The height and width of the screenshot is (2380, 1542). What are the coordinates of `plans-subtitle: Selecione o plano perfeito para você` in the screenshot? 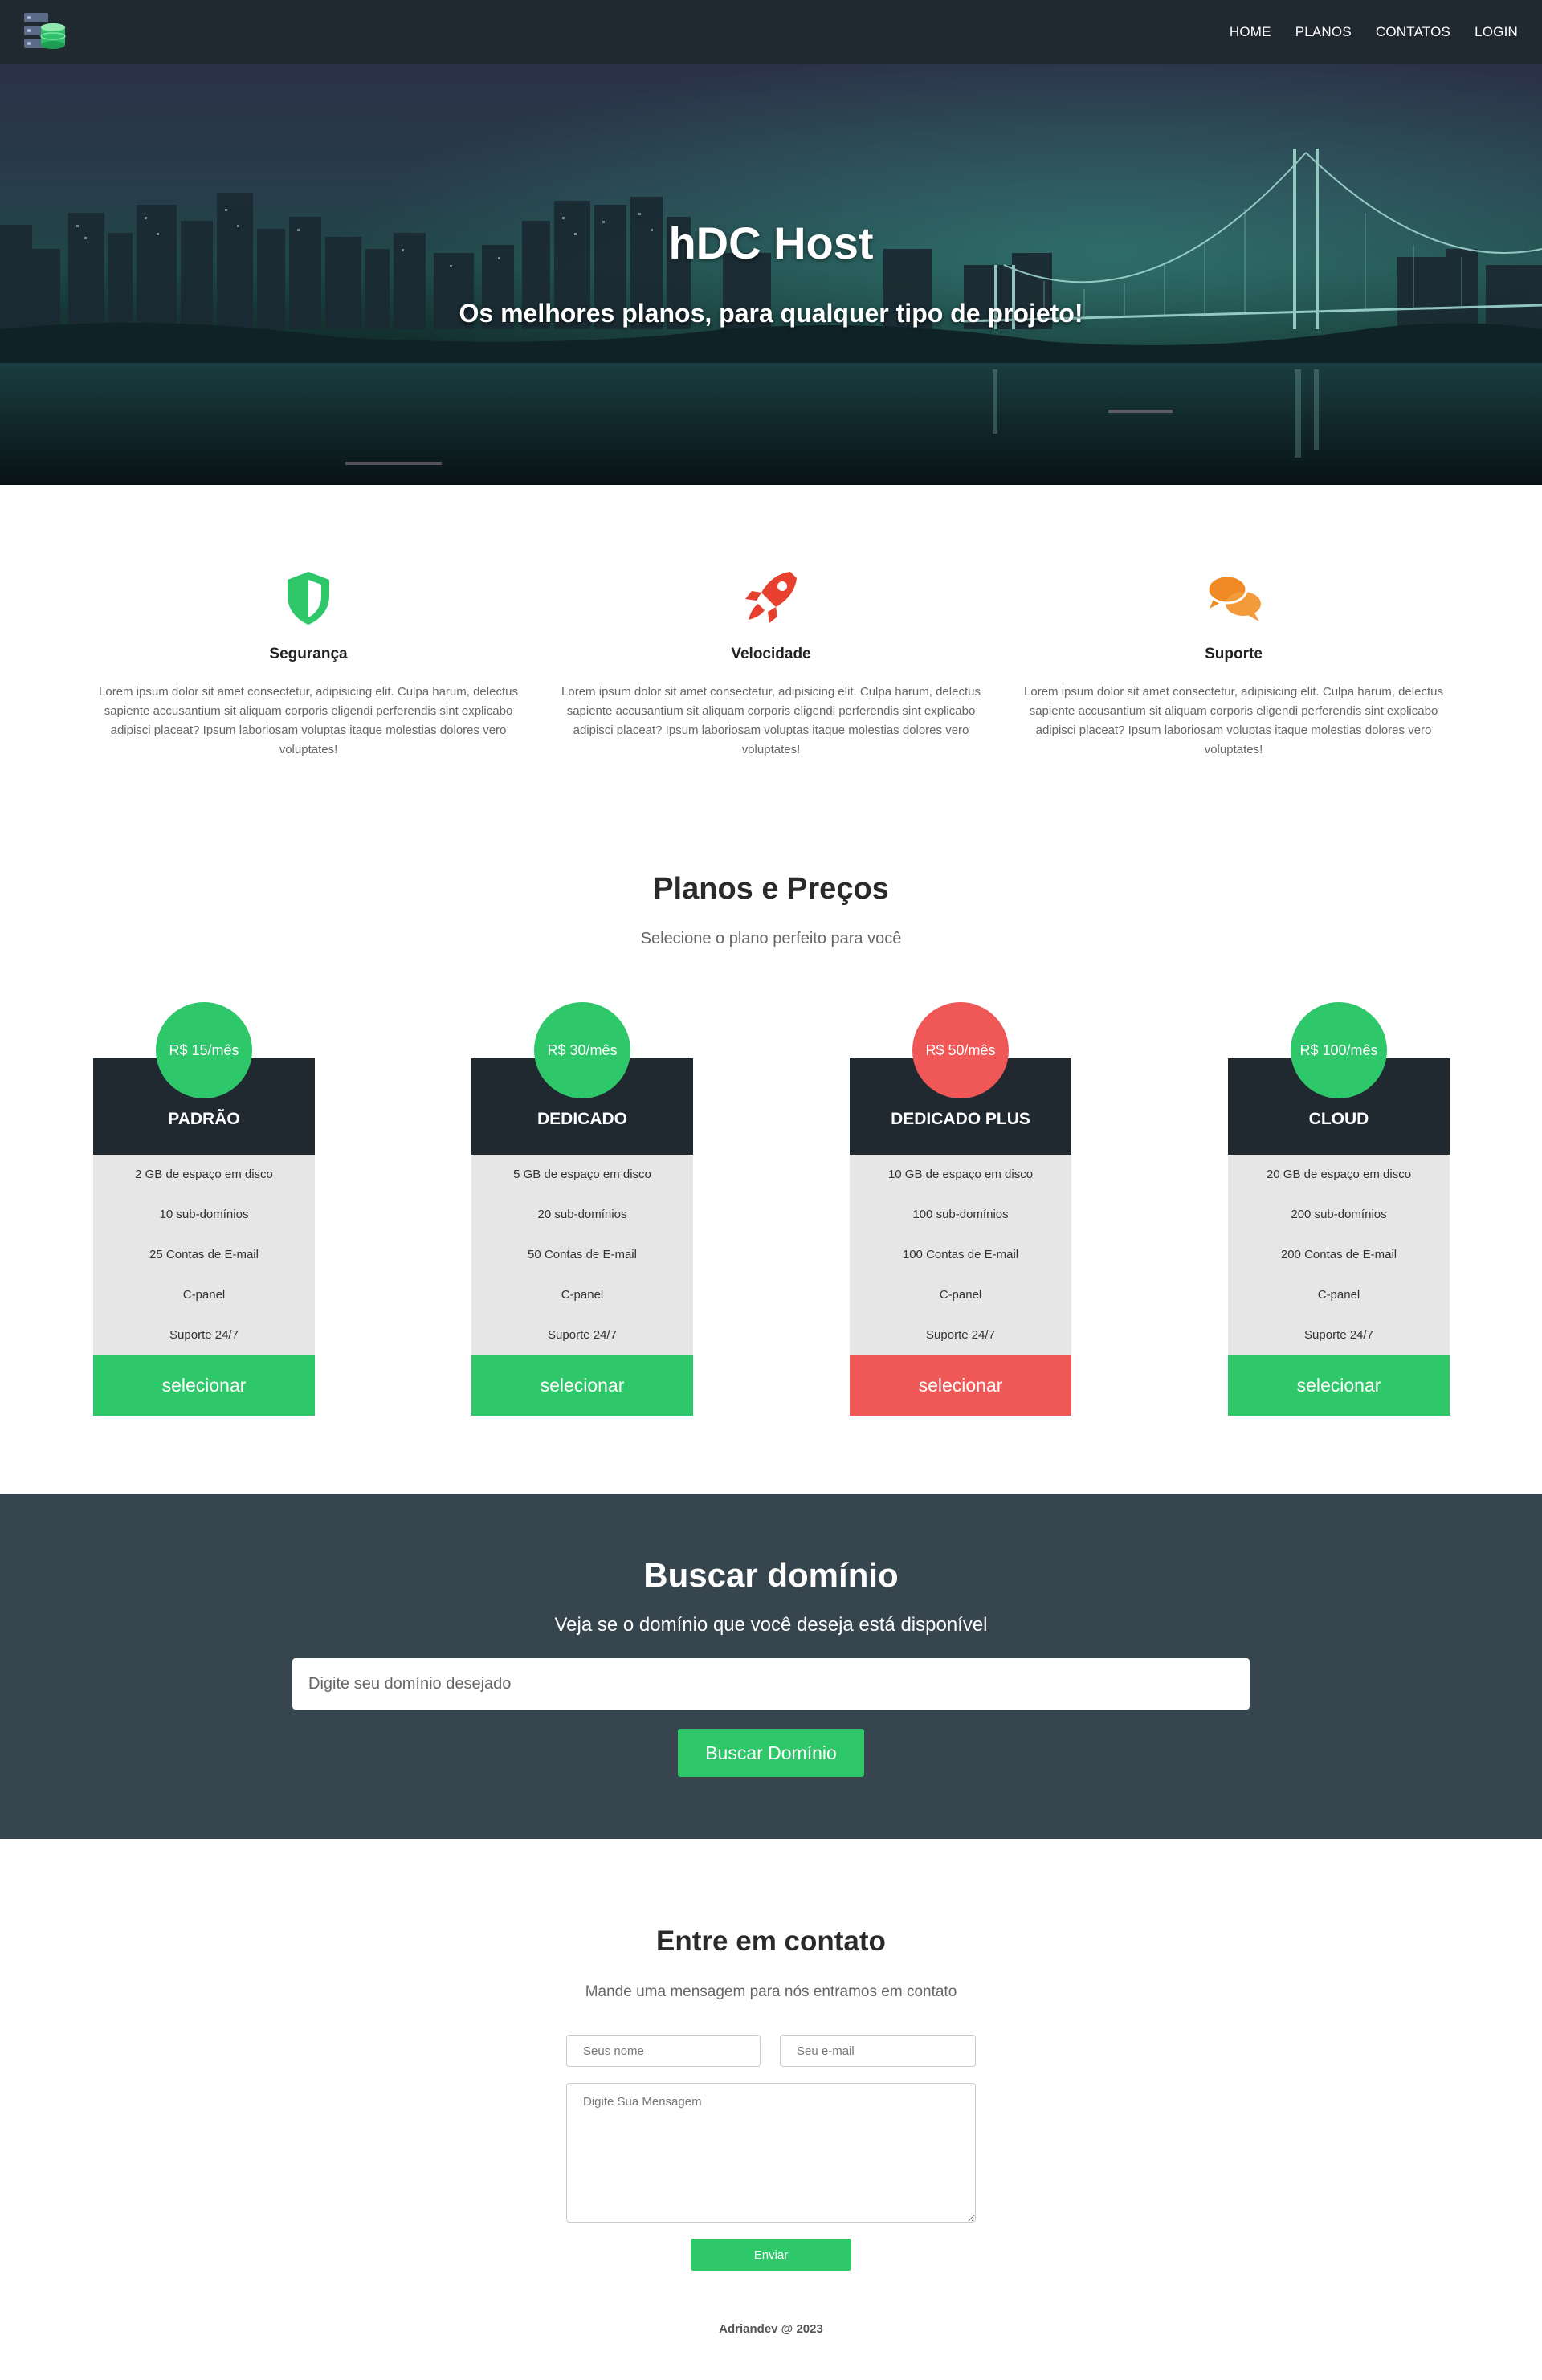 It's located at (771, 939).